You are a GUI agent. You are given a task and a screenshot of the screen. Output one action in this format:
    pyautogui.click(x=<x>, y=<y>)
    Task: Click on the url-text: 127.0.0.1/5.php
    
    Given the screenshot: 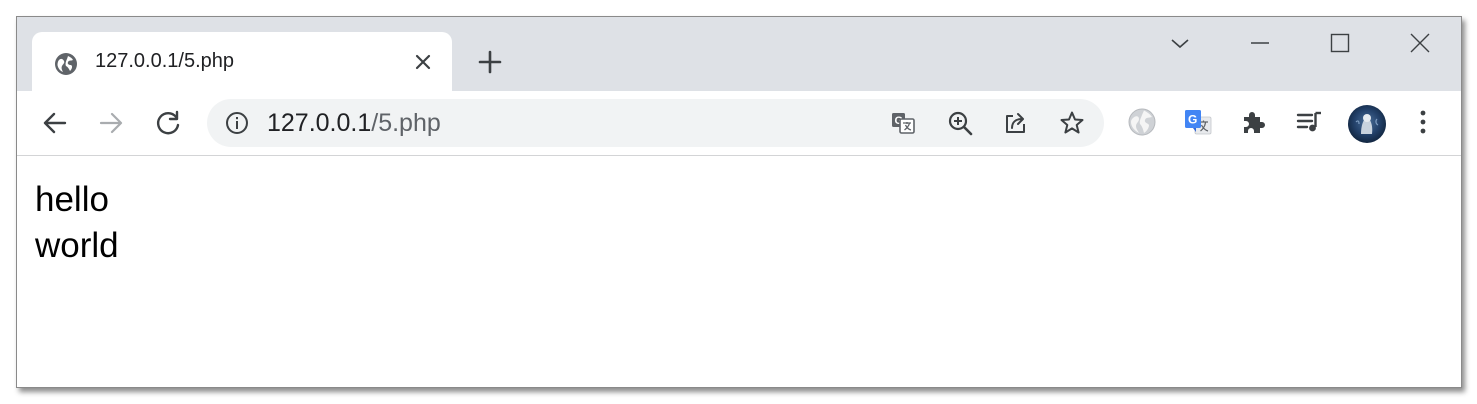 What is the action you would take?
    pyautogui.click(x=354, y=123)
    